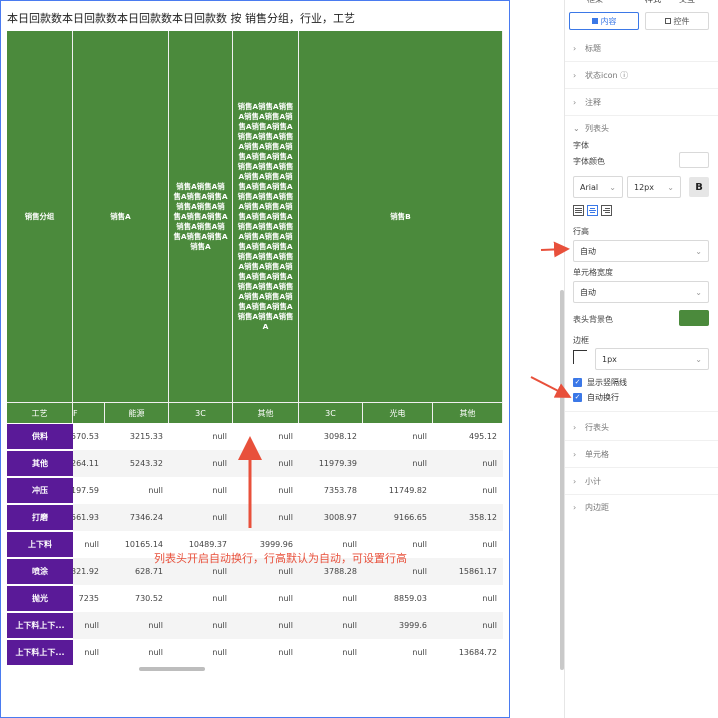  What do you see at coordinates (40, 598) in the screenshot?
I see `row-header: 抛光` at bounding box center [40, 598].